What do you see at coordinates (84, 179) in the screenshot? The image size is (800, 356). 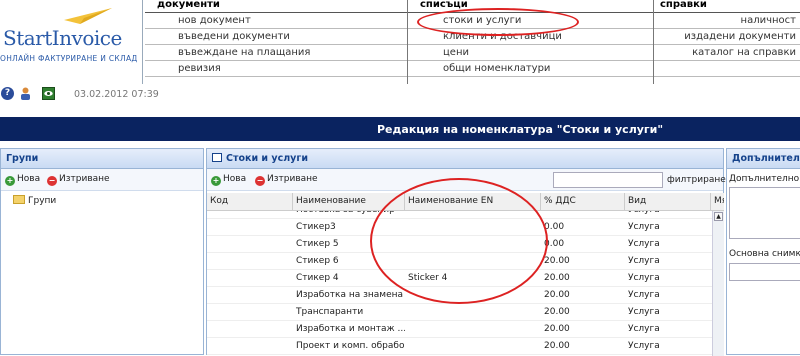 I see `groups-delete-label: Изтриване` at bounding box center [84, 179].